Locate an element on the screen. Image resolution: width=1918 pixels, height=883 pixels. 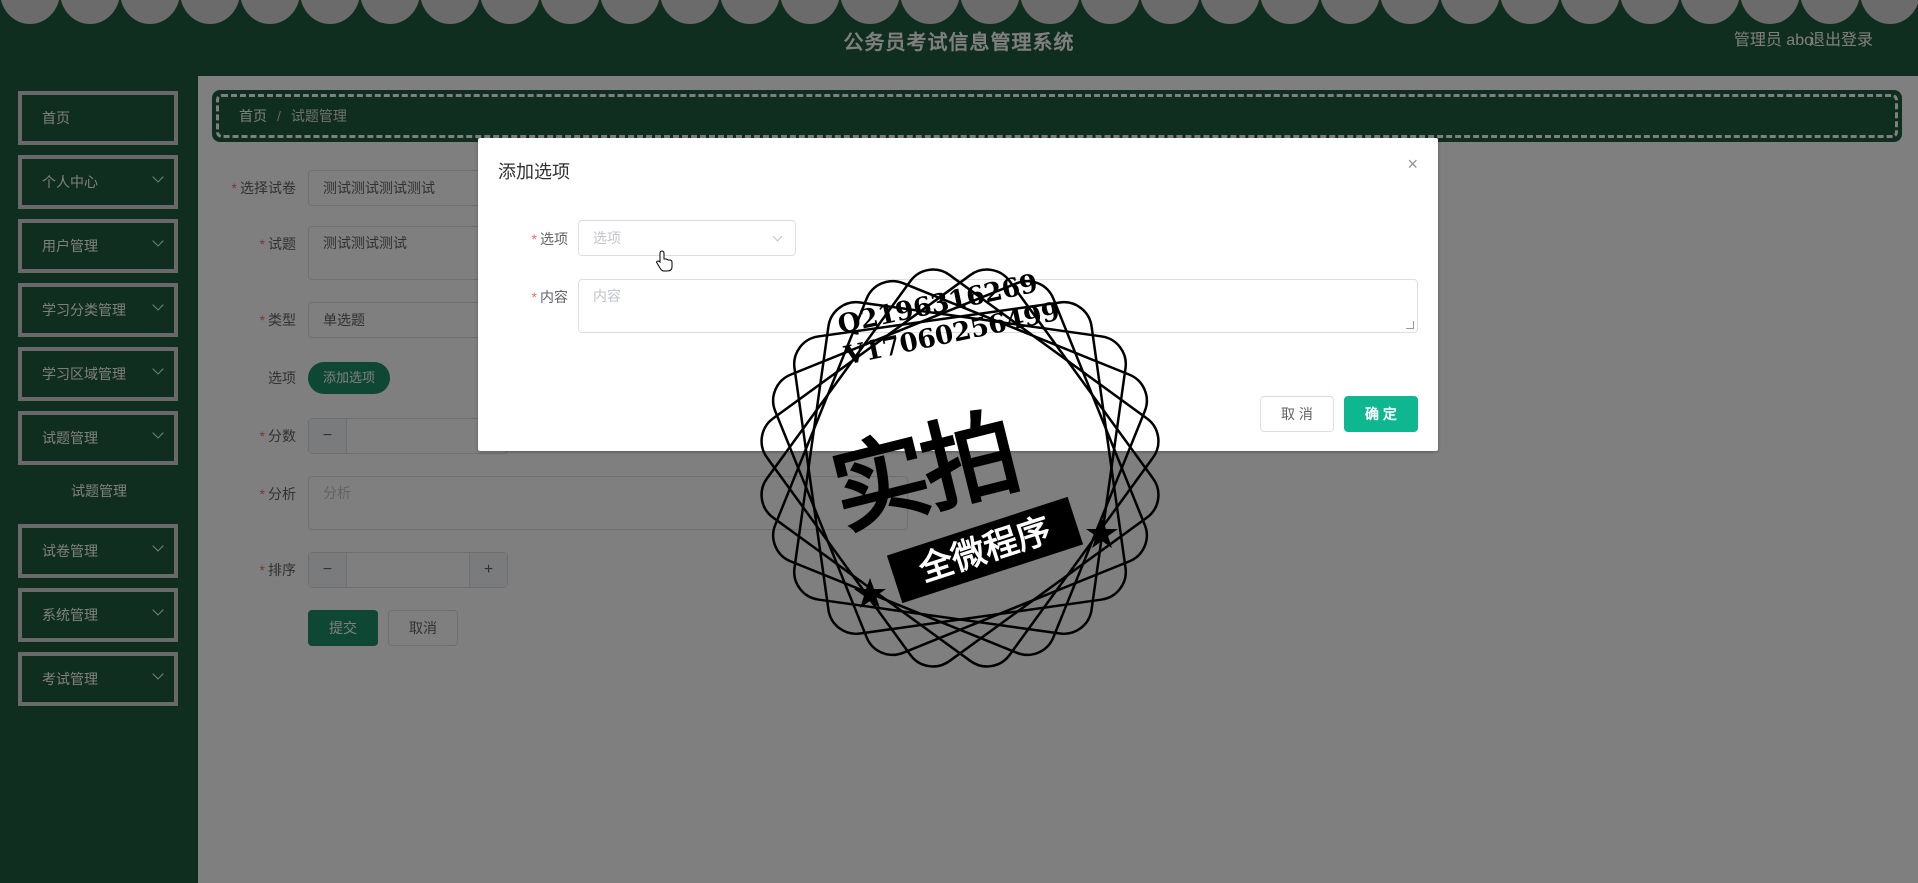
hand-cursor-icon is located at coordinates (664, 261).